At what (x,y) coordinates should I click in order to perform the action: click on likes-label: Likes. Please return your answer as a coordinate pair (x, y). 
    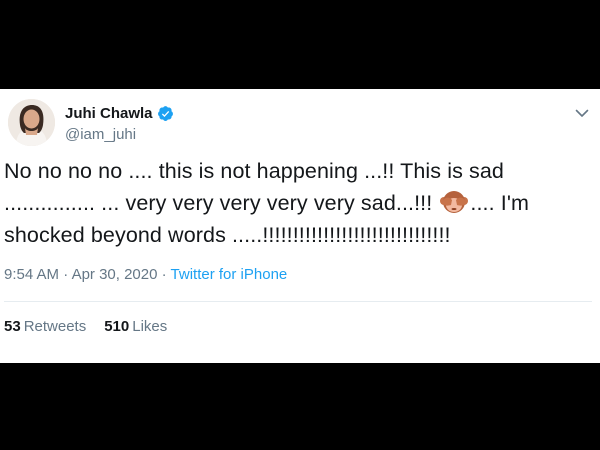
    Looking at the image, I should click on (150, 326).